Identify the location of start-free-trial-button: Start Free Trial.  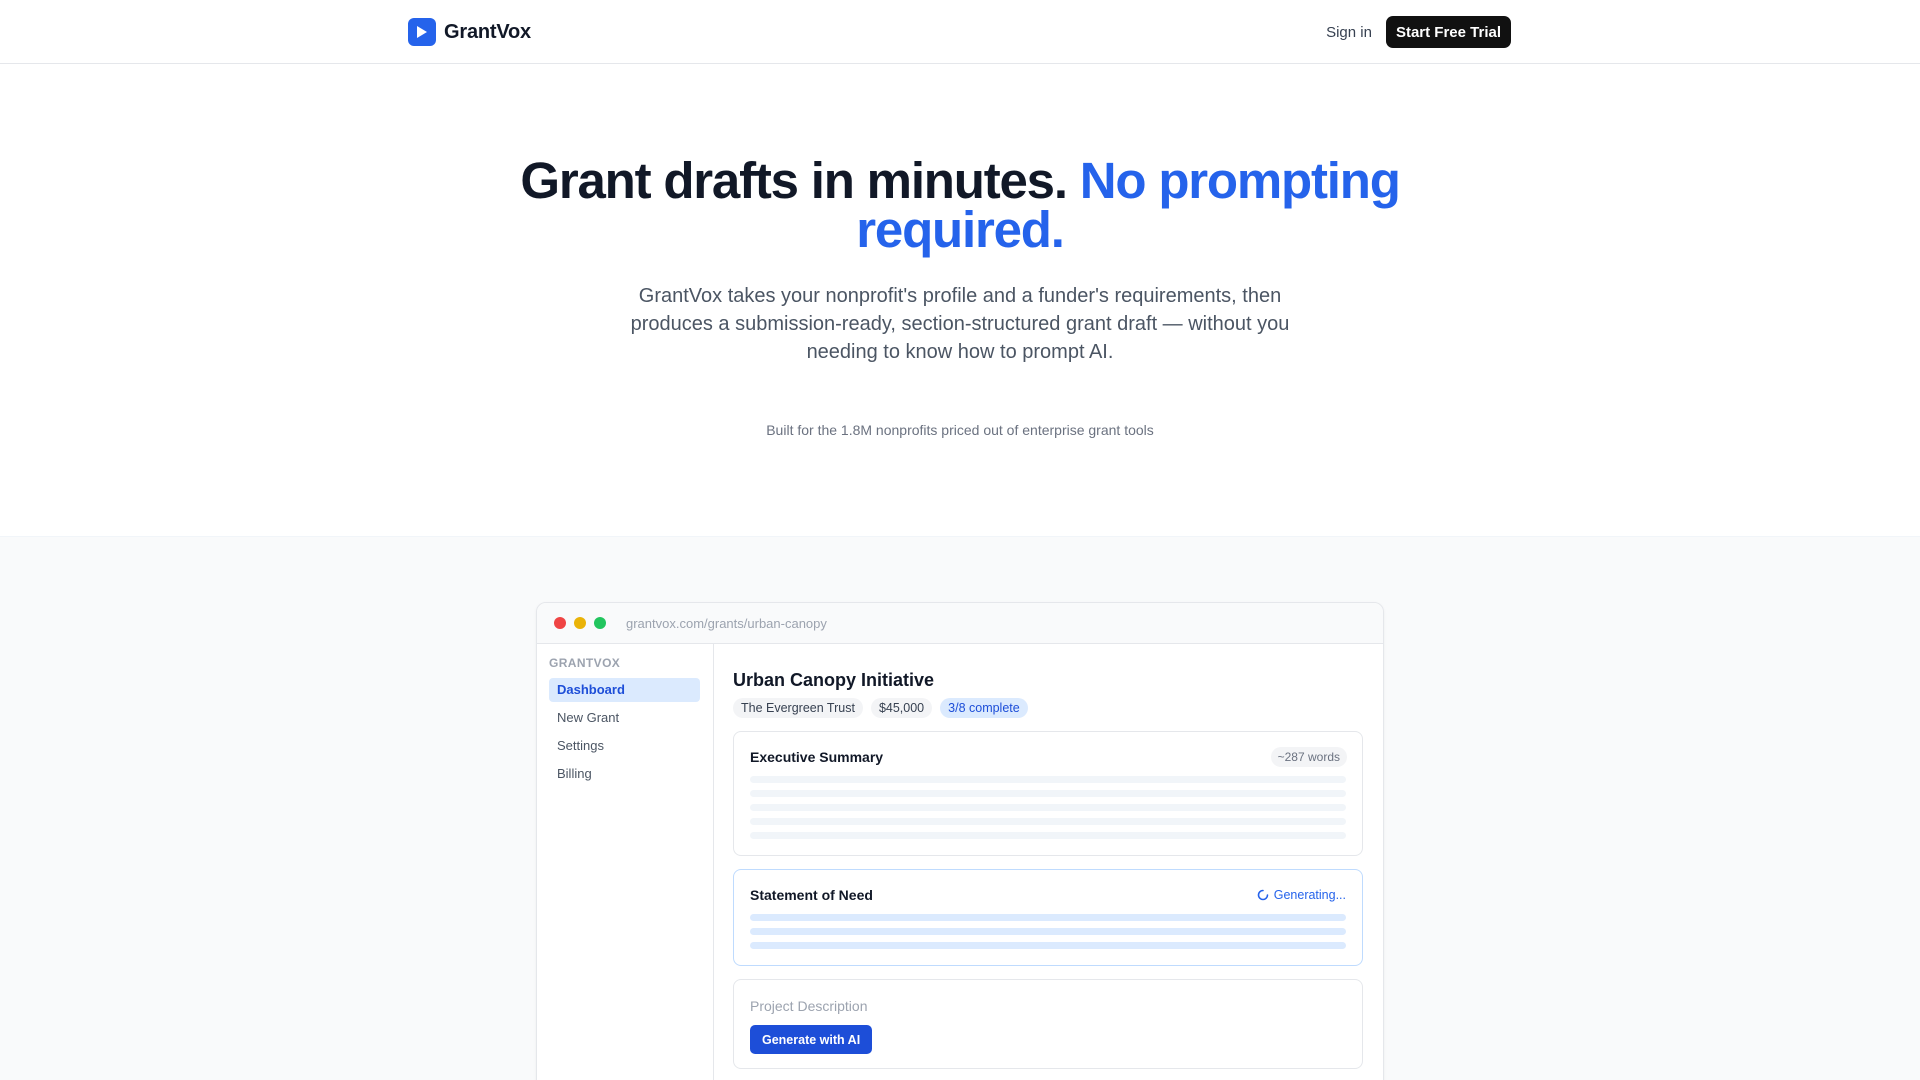
(1448, 32).